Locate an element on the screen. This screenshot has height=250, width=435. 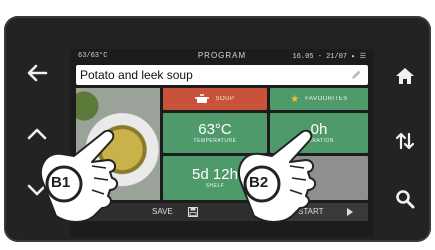
home-button is located at coordinates (405, 76).